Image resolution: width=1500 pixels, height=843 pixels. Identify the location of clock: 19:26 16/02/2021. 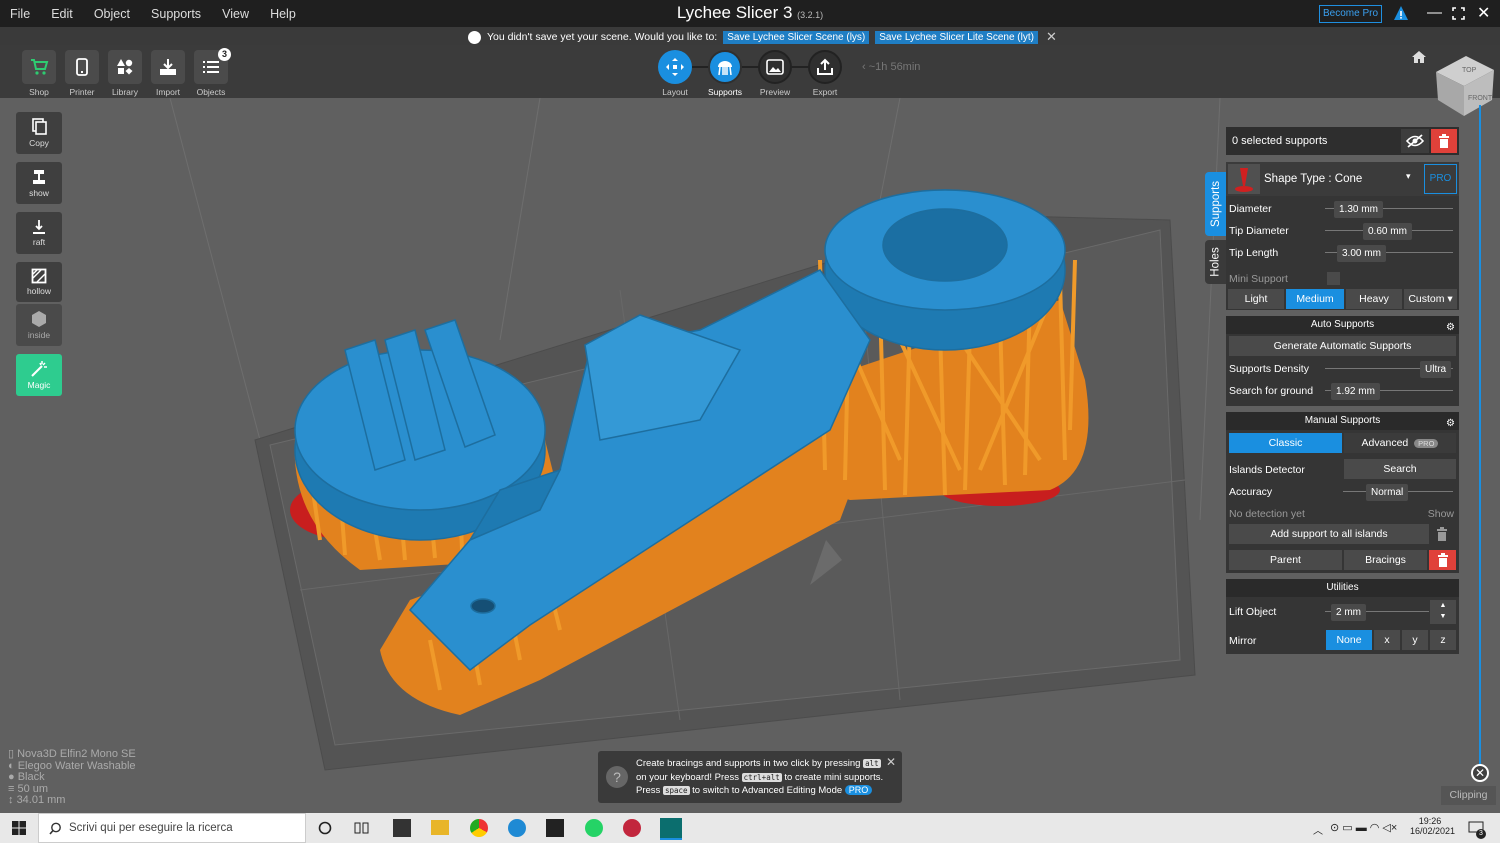
(1433, 826).